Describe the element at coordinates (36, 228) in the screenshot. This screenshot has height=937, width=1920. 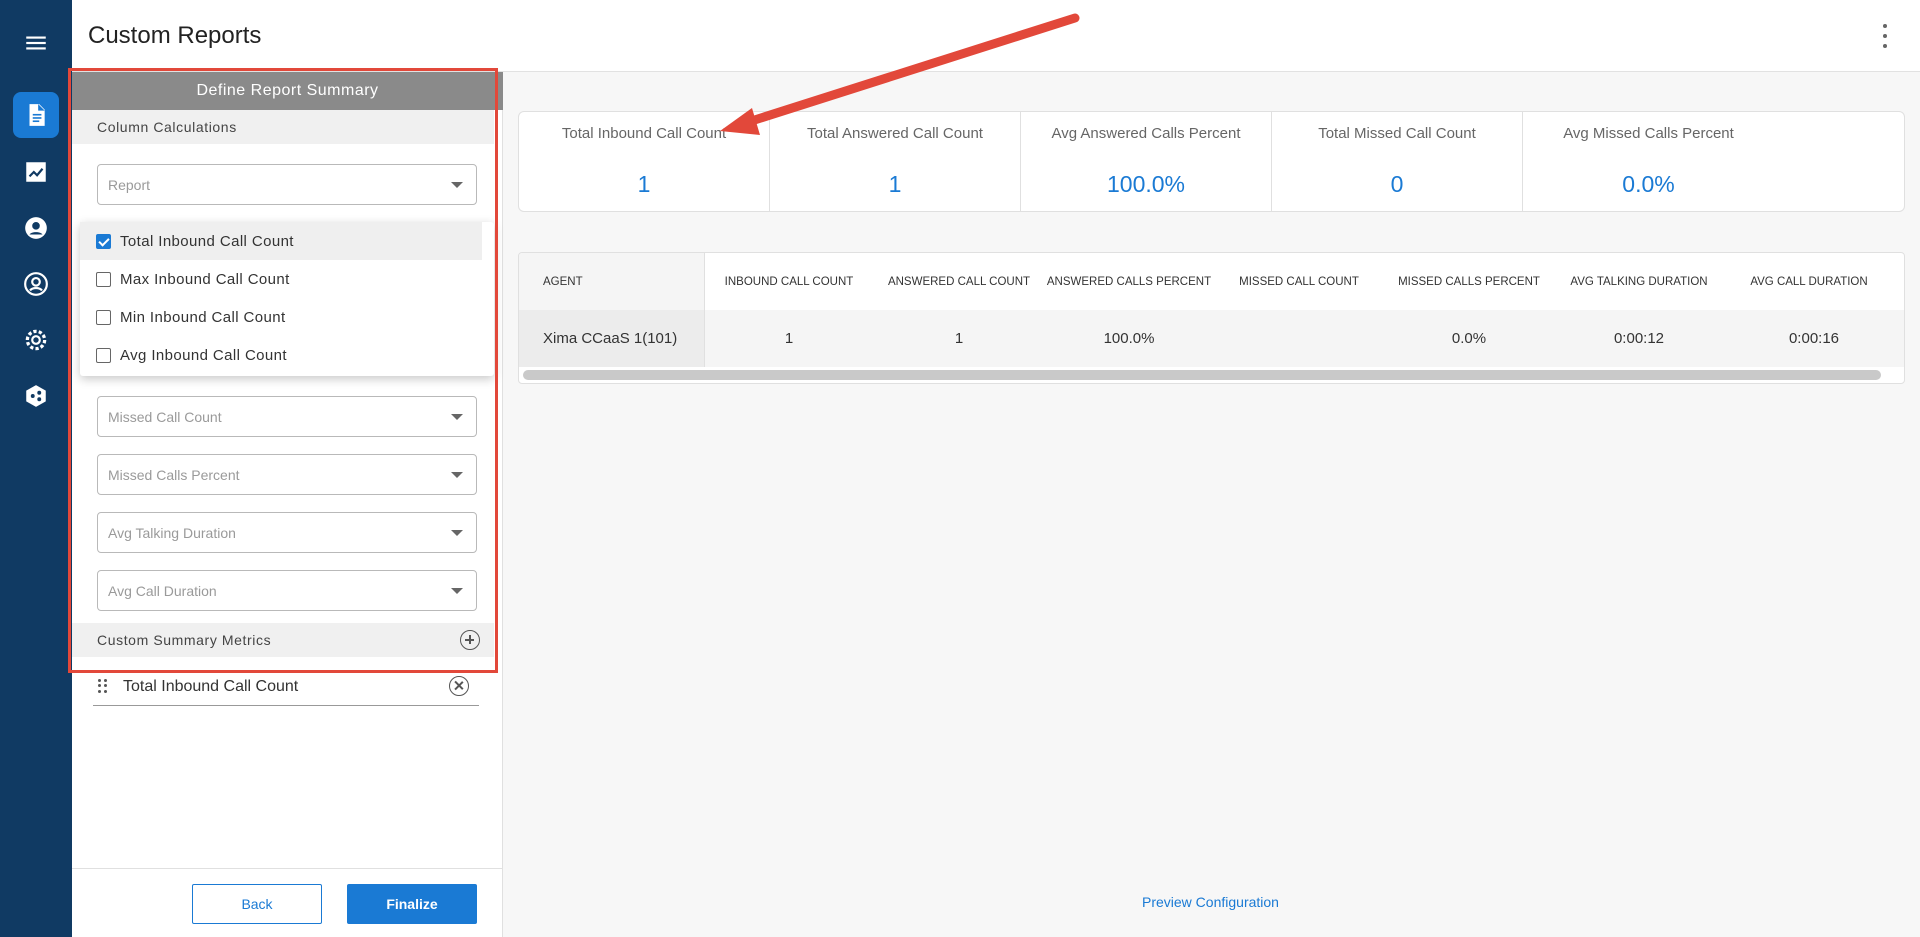
I see `person-icon` at that location.